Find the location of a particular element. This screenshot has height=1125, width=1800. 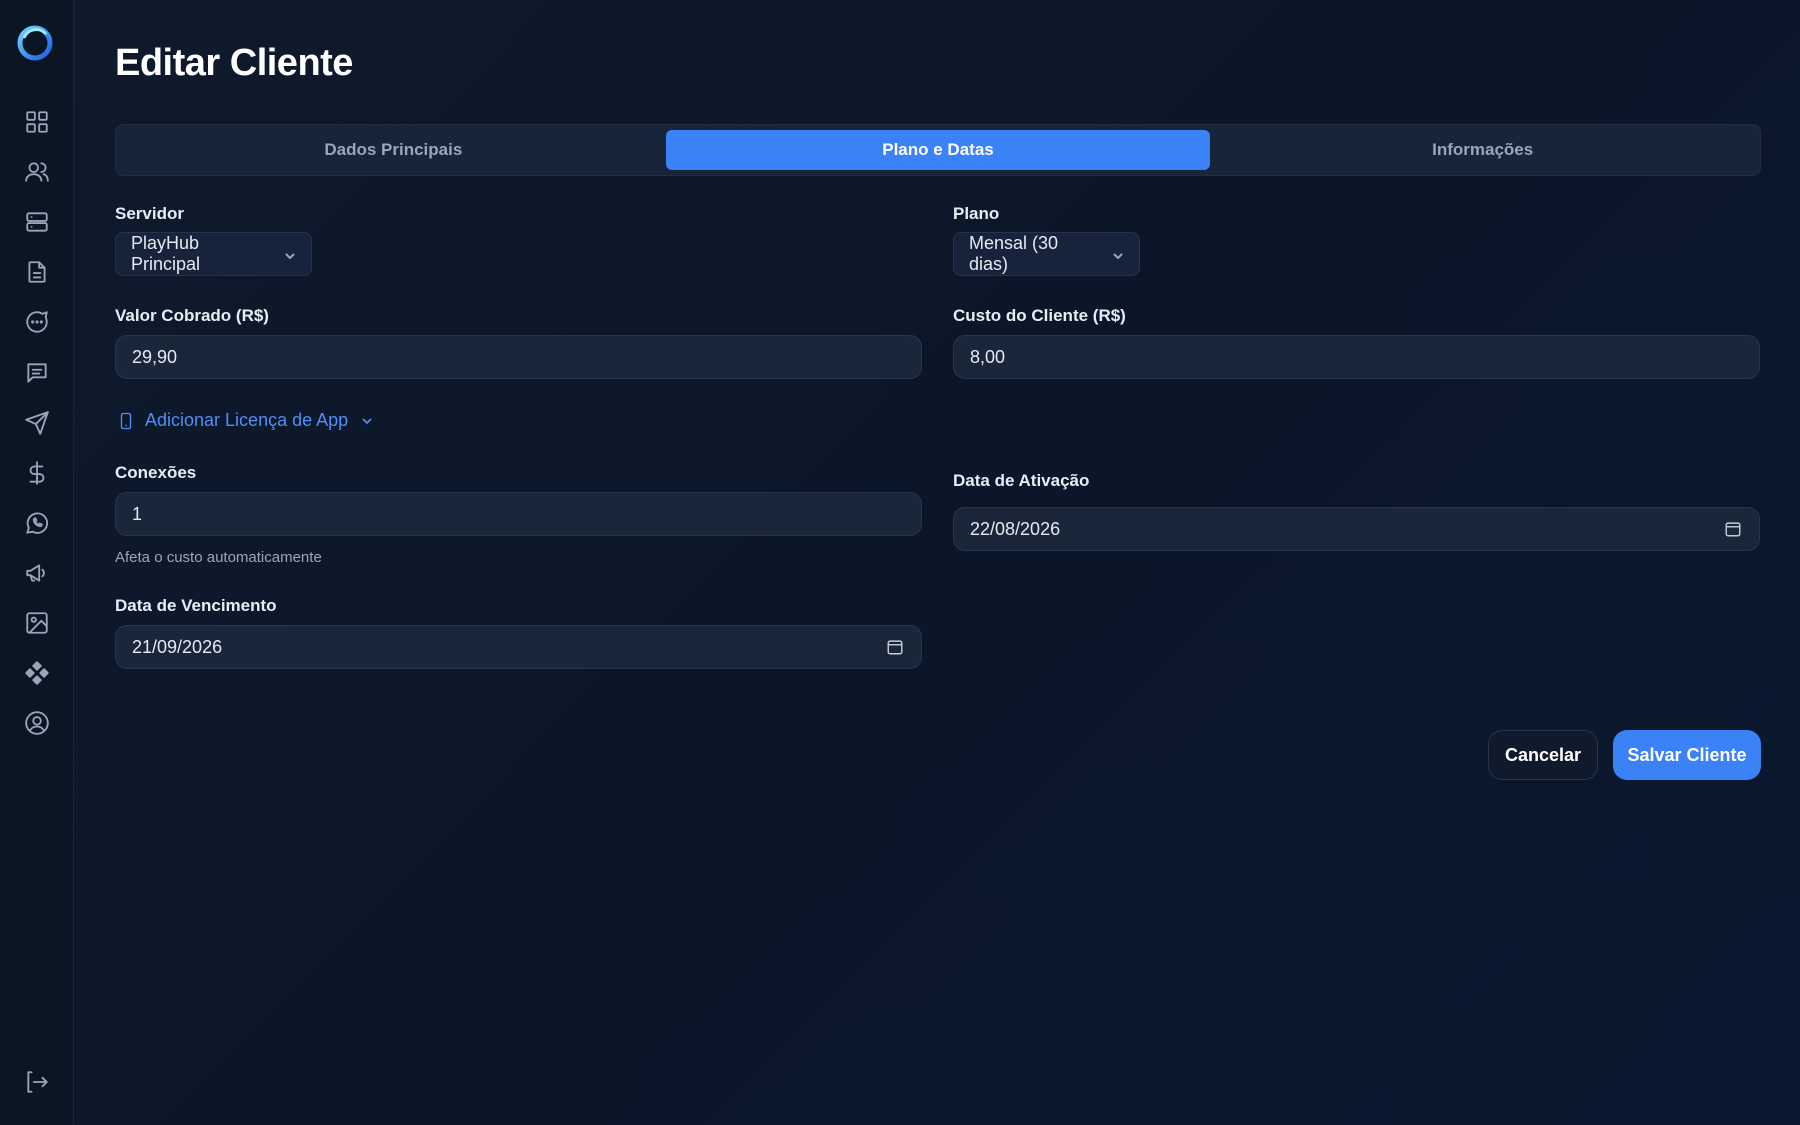

save-client-button: Salvar Cliente is located at coordinates (1687, 755).